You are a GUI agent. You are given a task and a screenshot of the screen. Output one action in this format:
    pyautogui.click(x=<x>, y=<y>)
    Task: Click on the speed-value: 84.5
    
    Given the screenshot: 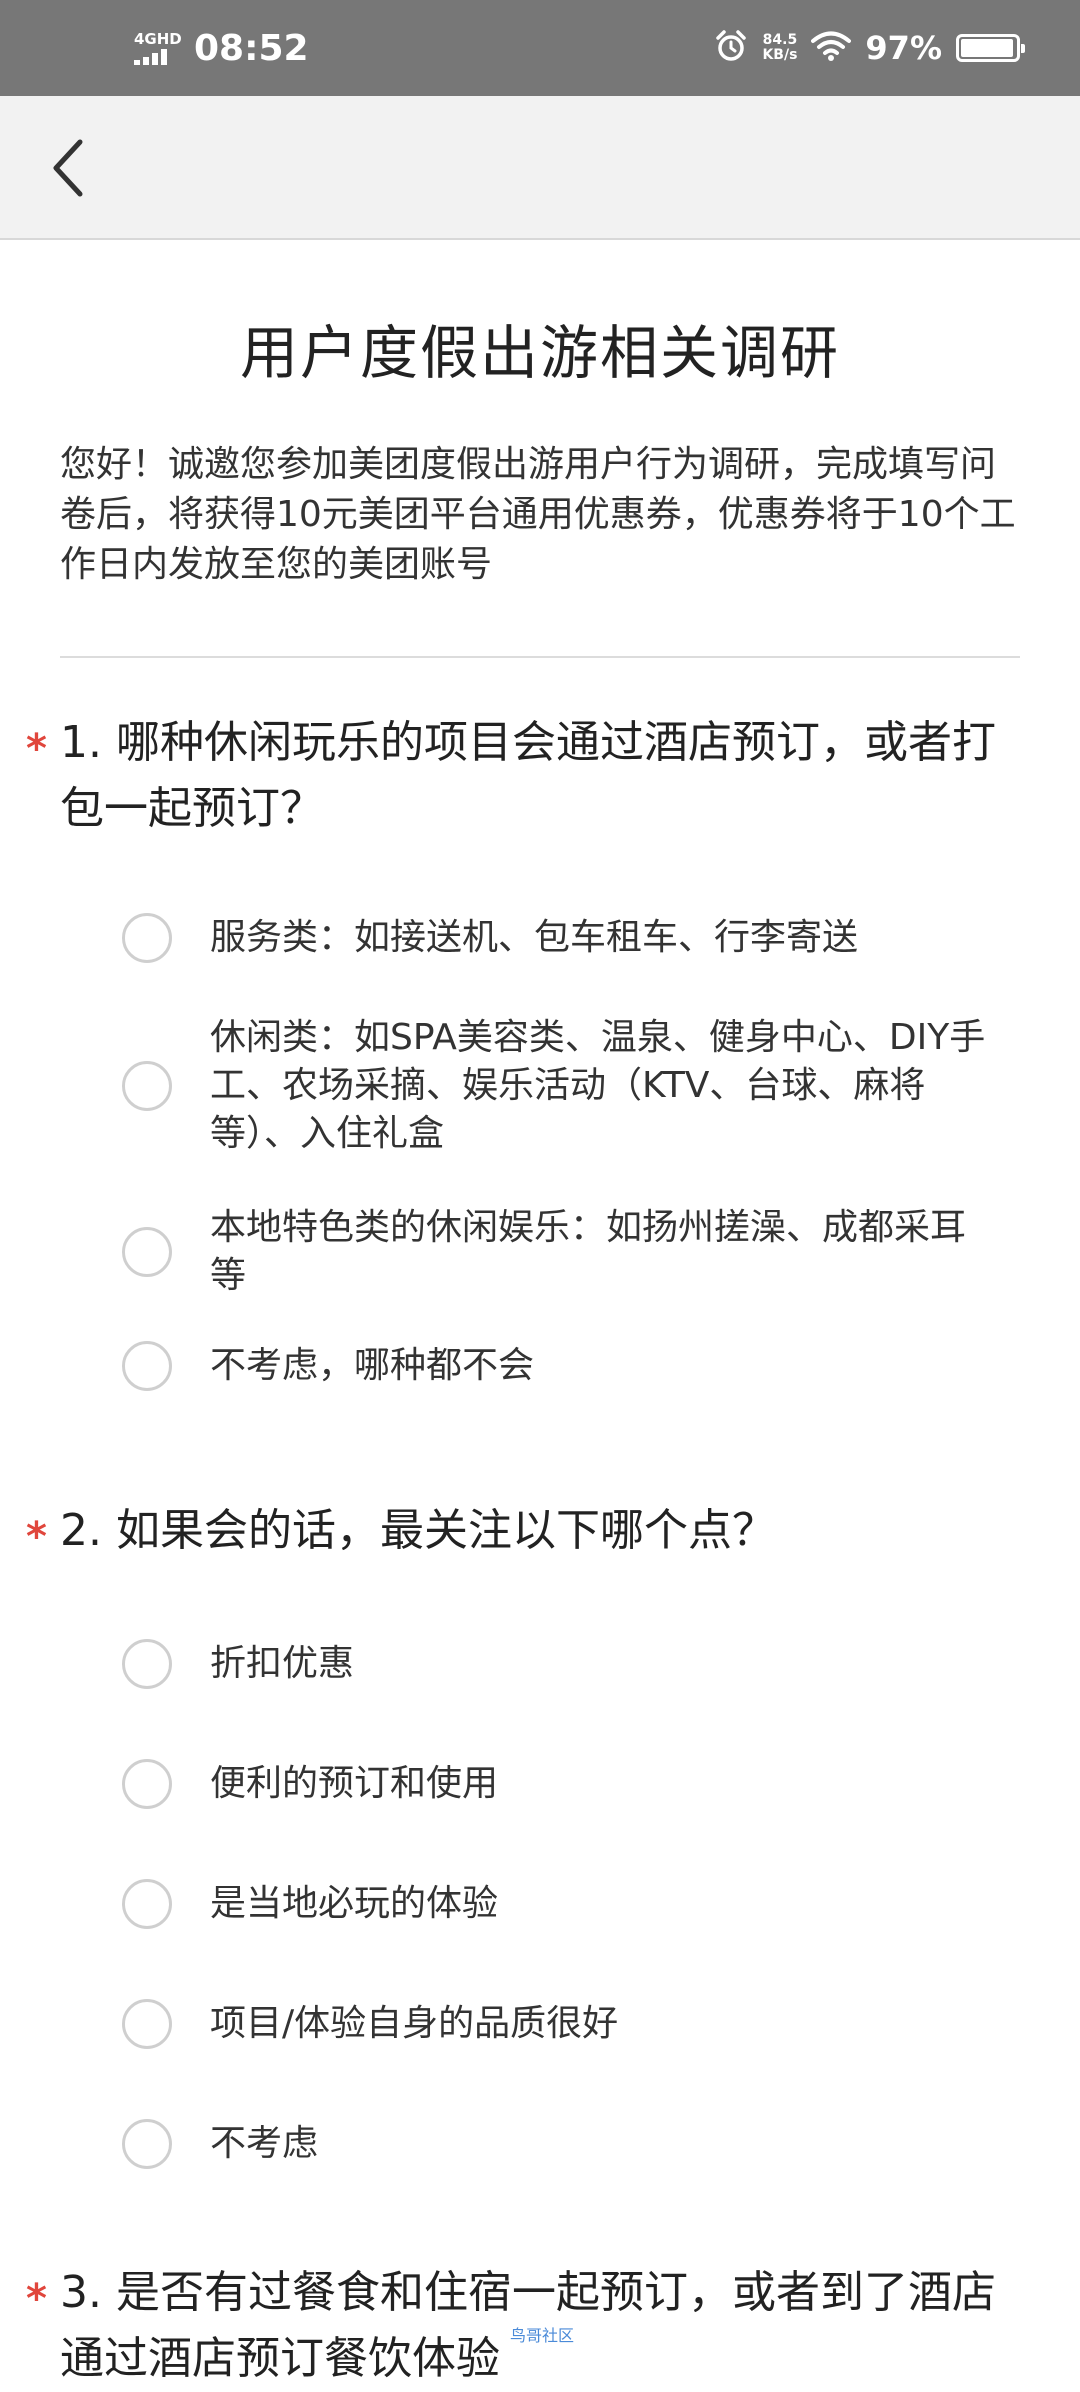 What is the action you would take?
    pyautogui.click(x=780, y=40)
    